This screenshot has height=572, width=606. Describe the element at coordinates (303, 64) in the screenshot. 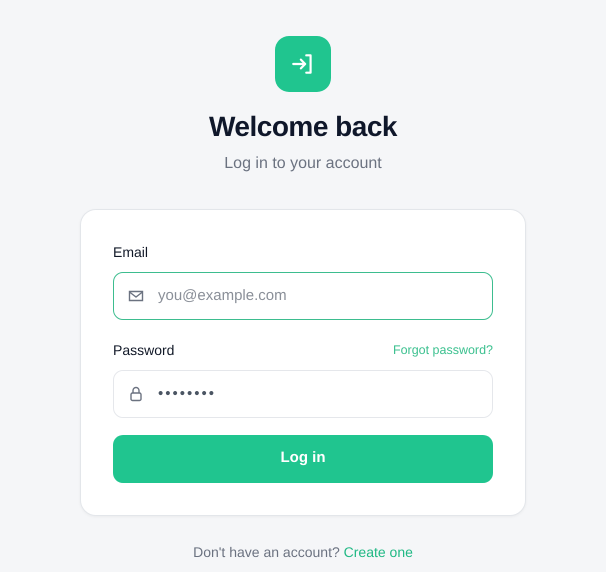

I see `login-icon` at that location.